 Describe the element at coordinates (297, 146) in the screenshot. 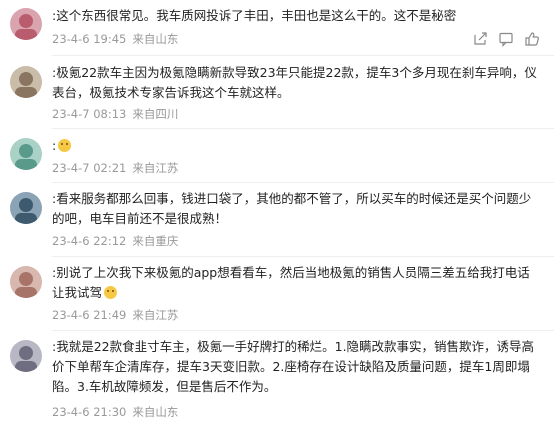

I see `comment-text: :` at that location.